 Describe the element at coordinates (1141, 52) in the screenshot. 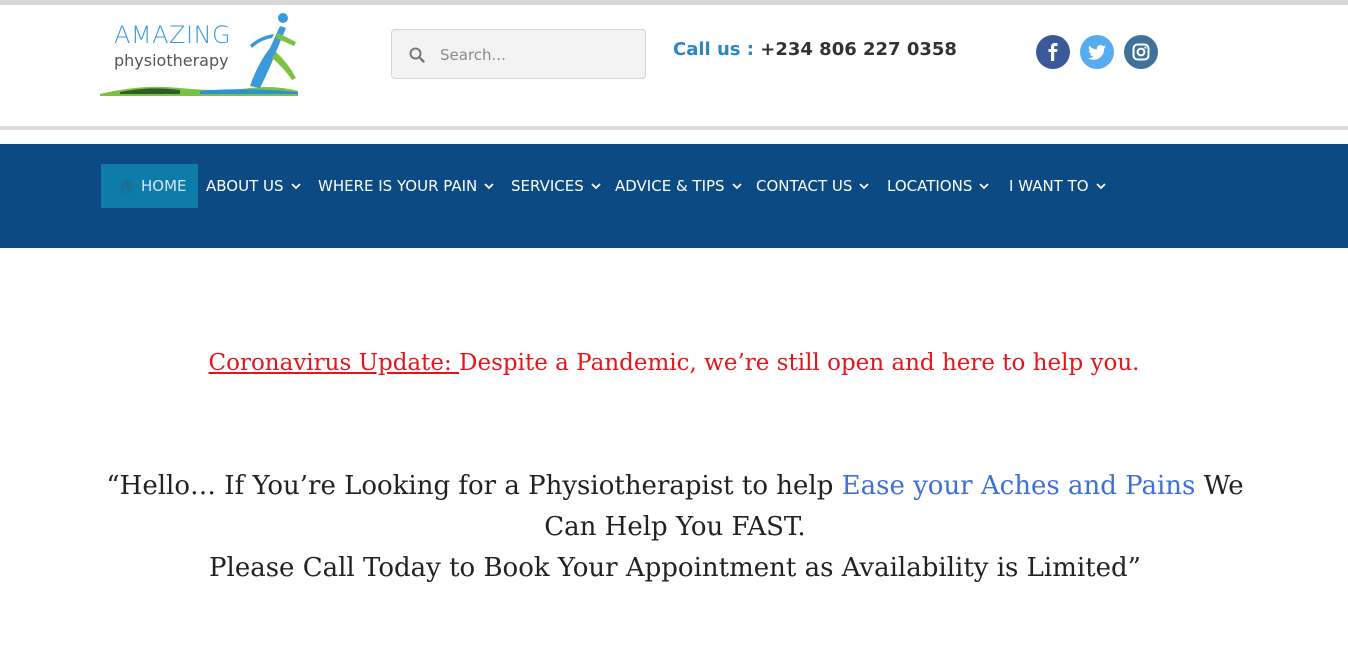

I see `instagram-icon` at that location.